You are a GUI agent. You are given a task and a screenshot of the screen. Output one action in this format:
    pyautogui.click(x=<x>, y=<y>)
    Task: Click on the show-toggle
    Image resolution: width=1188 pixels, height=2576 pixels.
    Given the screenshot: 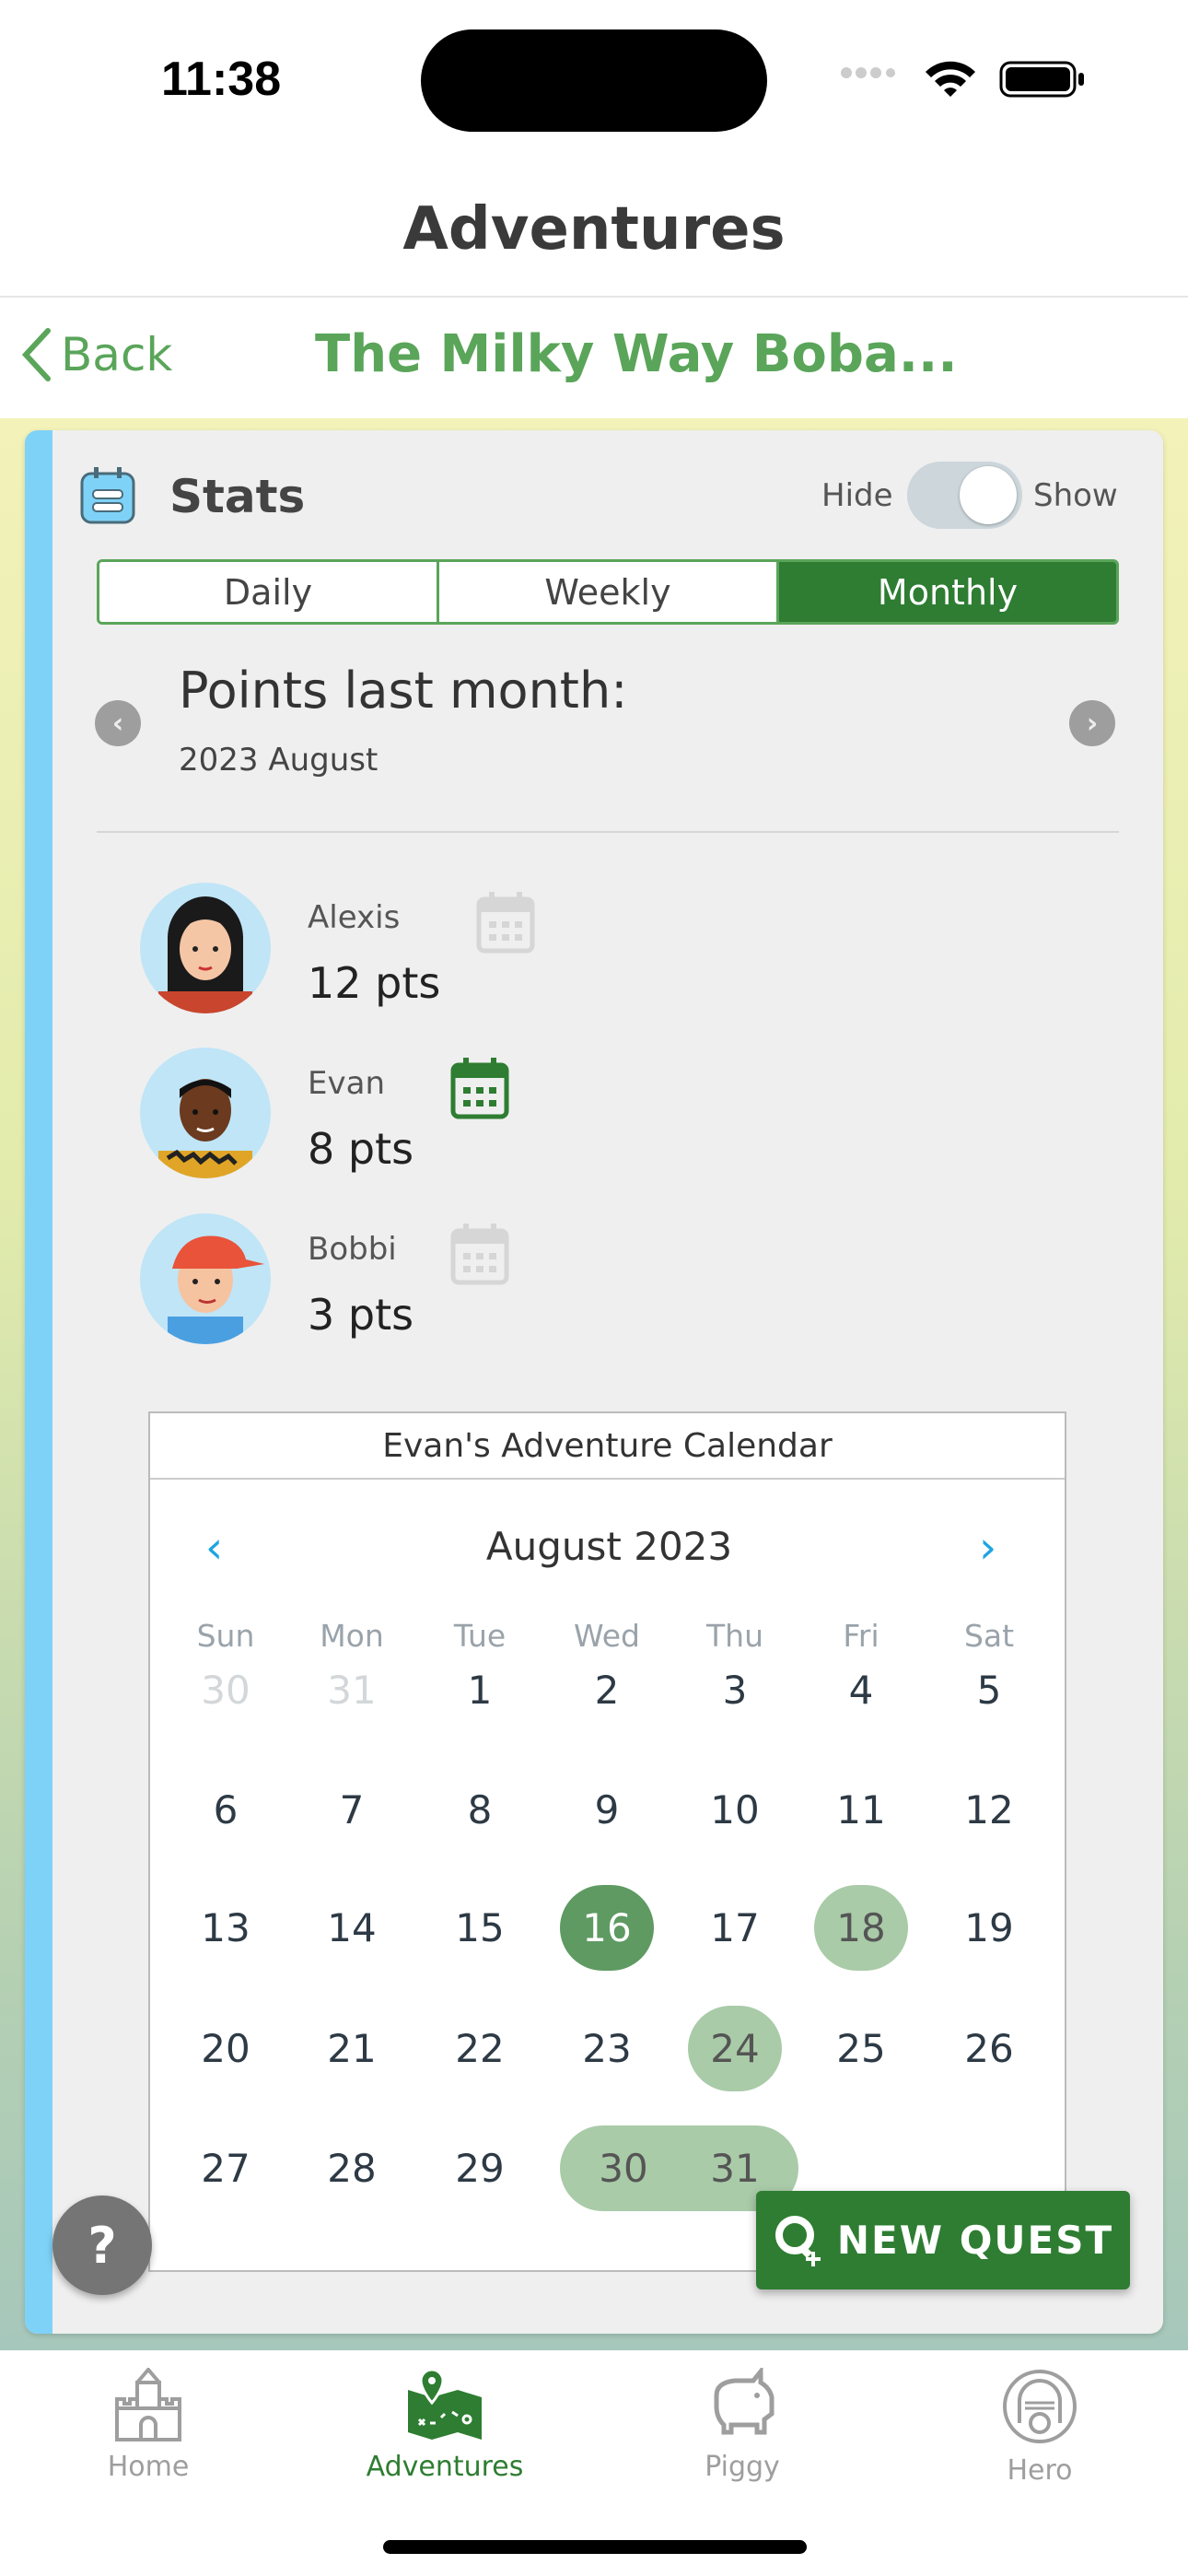 What is the action you would take?
    pyautogui.click(x=964, y=495)
    